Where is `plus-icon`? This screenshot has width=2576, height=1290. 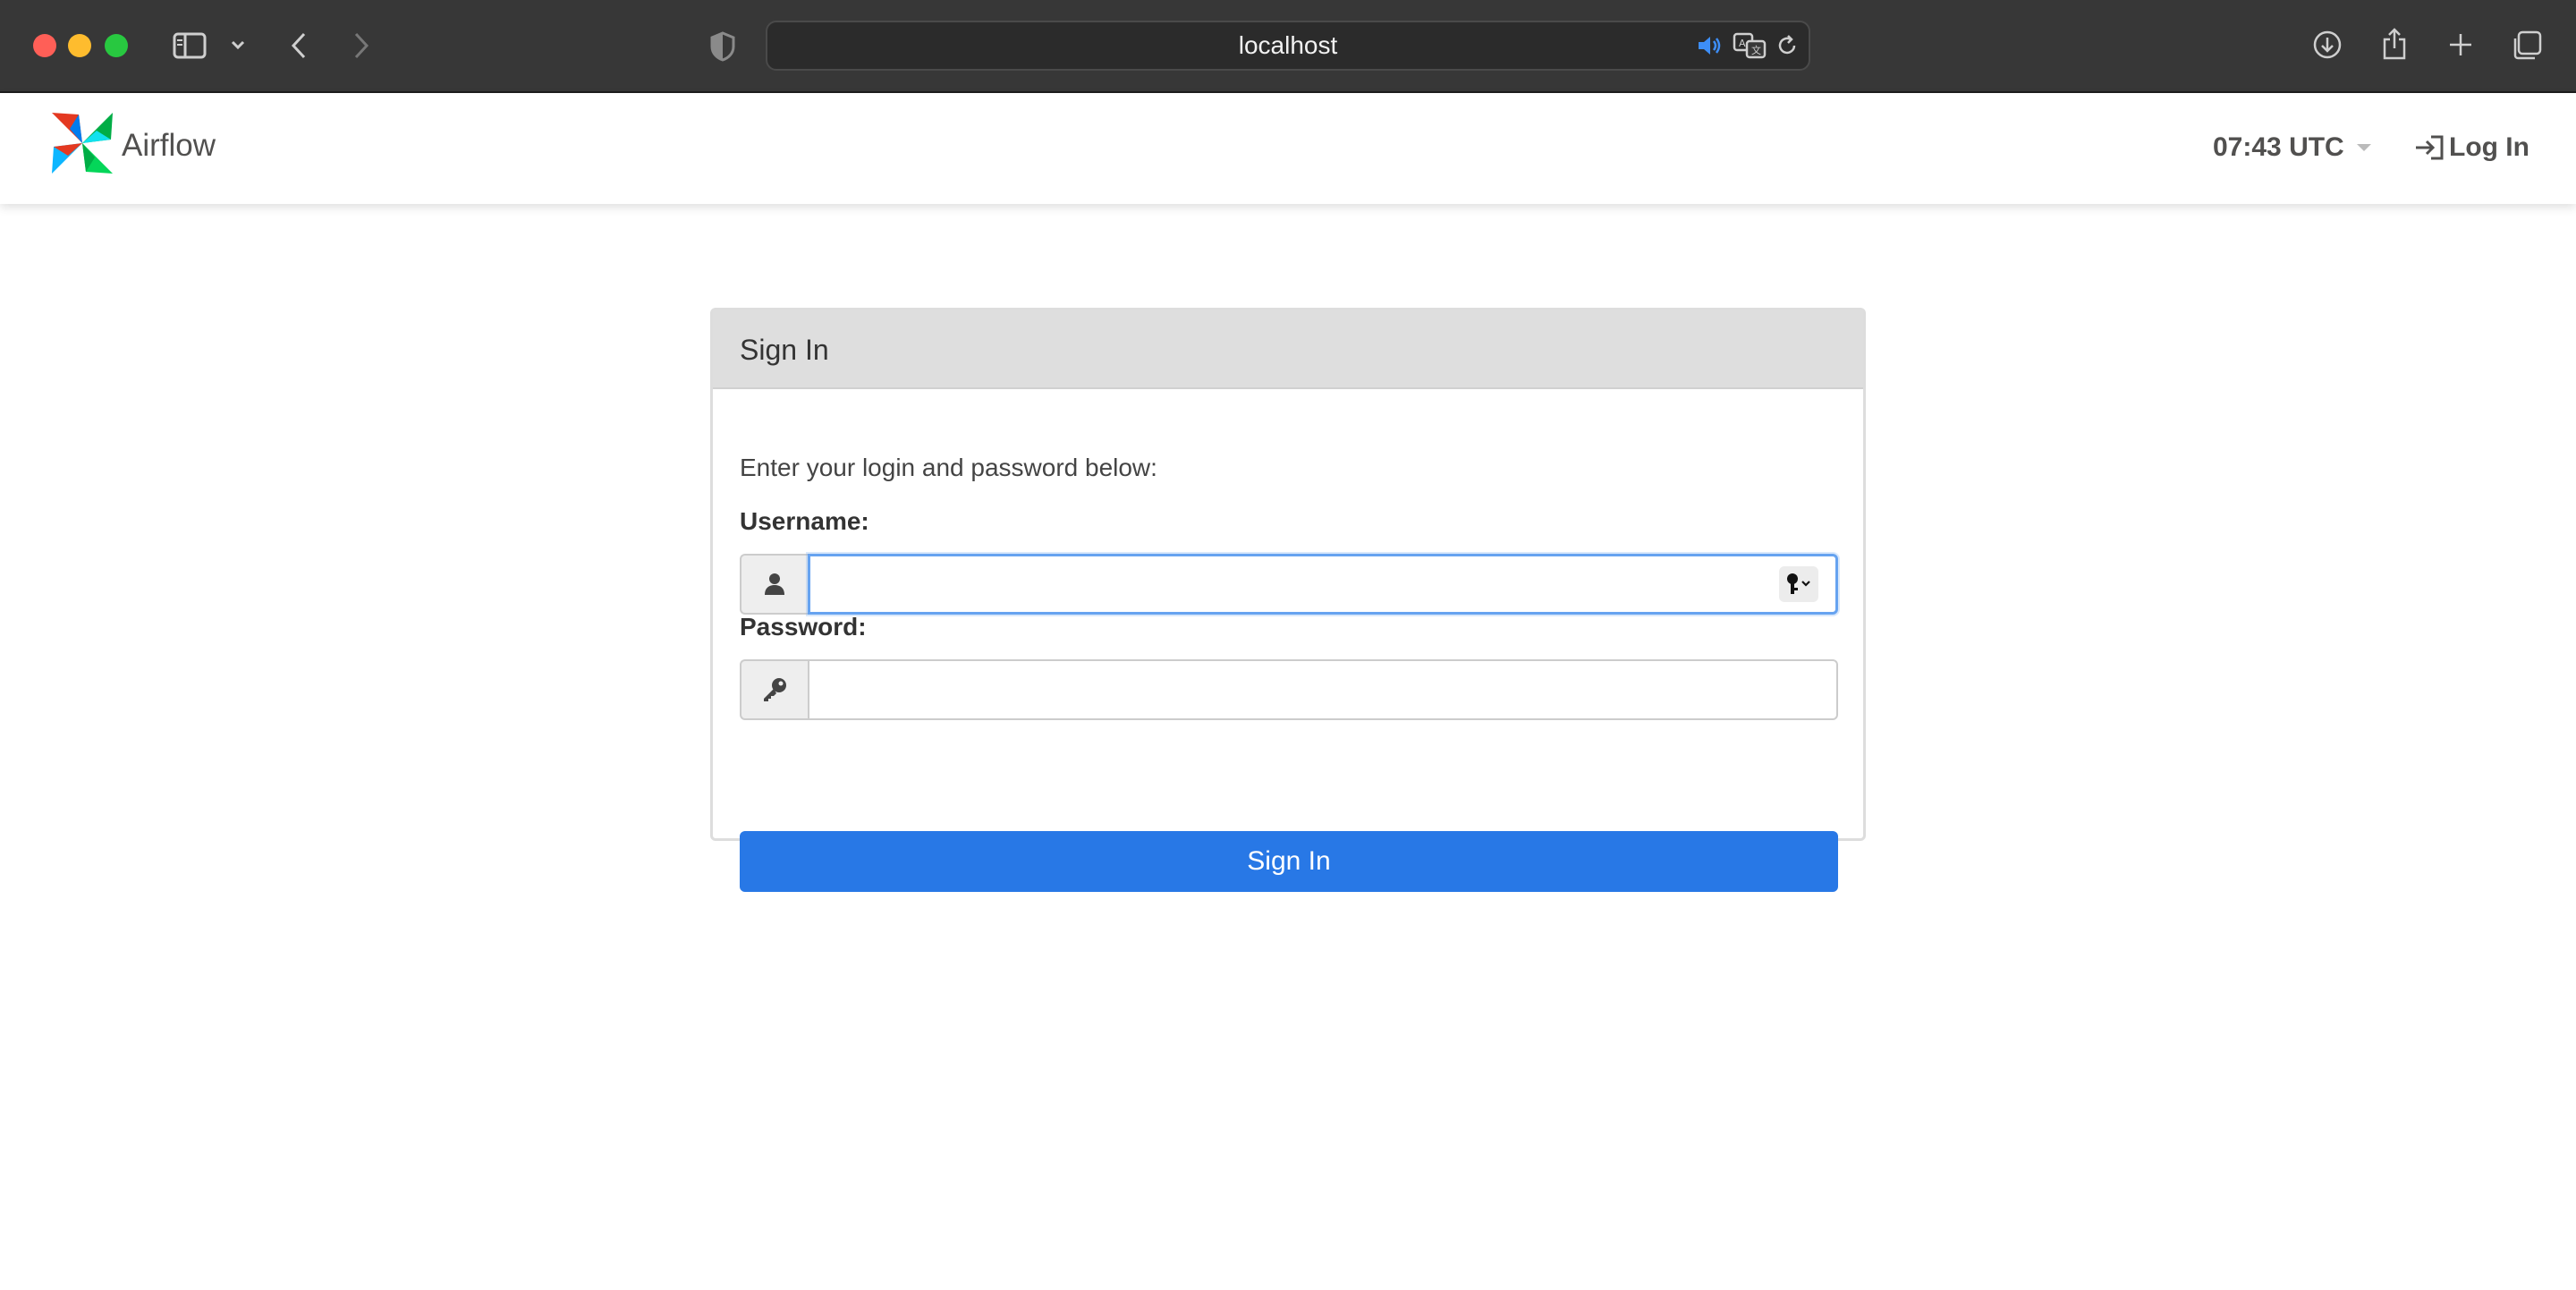
plus-icon is located at coordinates (2460, 45).